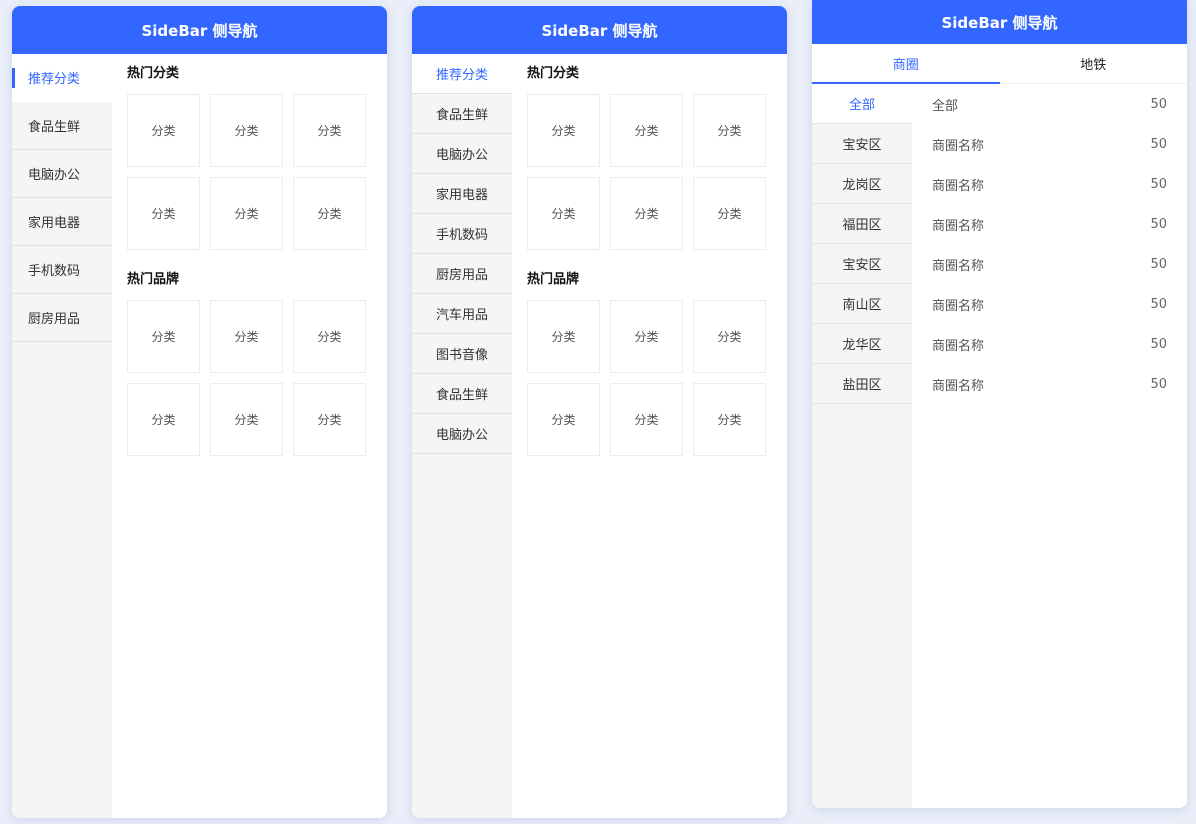  What do you see at coordinates (906, 64) in the screenshot?
I see `tab-business-district: 商圈` at bounding box center [906, 64].